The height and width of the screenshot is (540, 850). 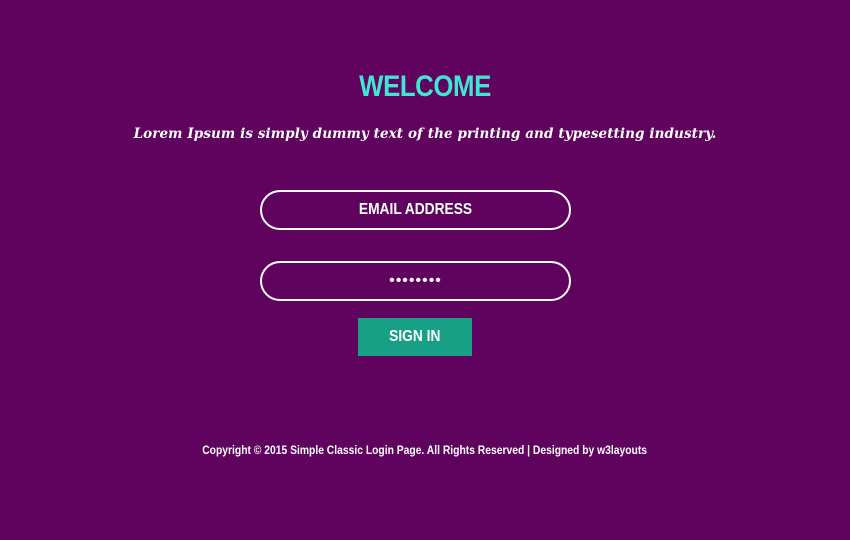 I want to click on sign-in-button-label: SIGN IN, so click(x=415, y=336).